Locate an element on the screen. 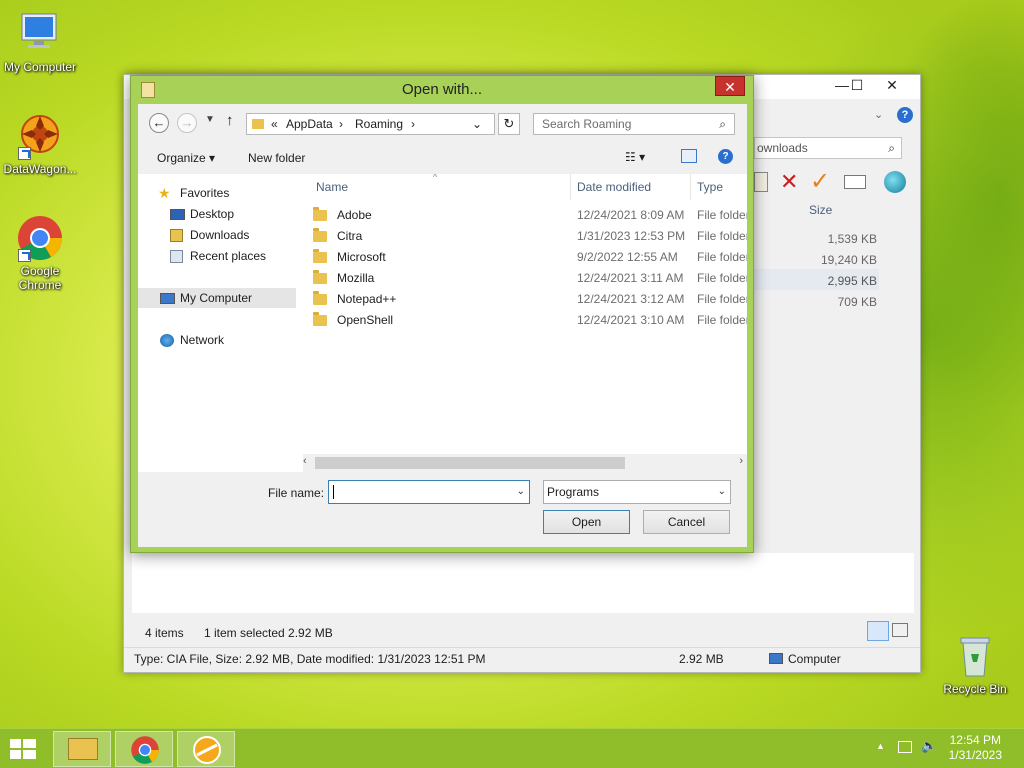 The image size is (1024, 768). file-date: 12/24/2021 3:12 AM is located at coordinates (631, 299).